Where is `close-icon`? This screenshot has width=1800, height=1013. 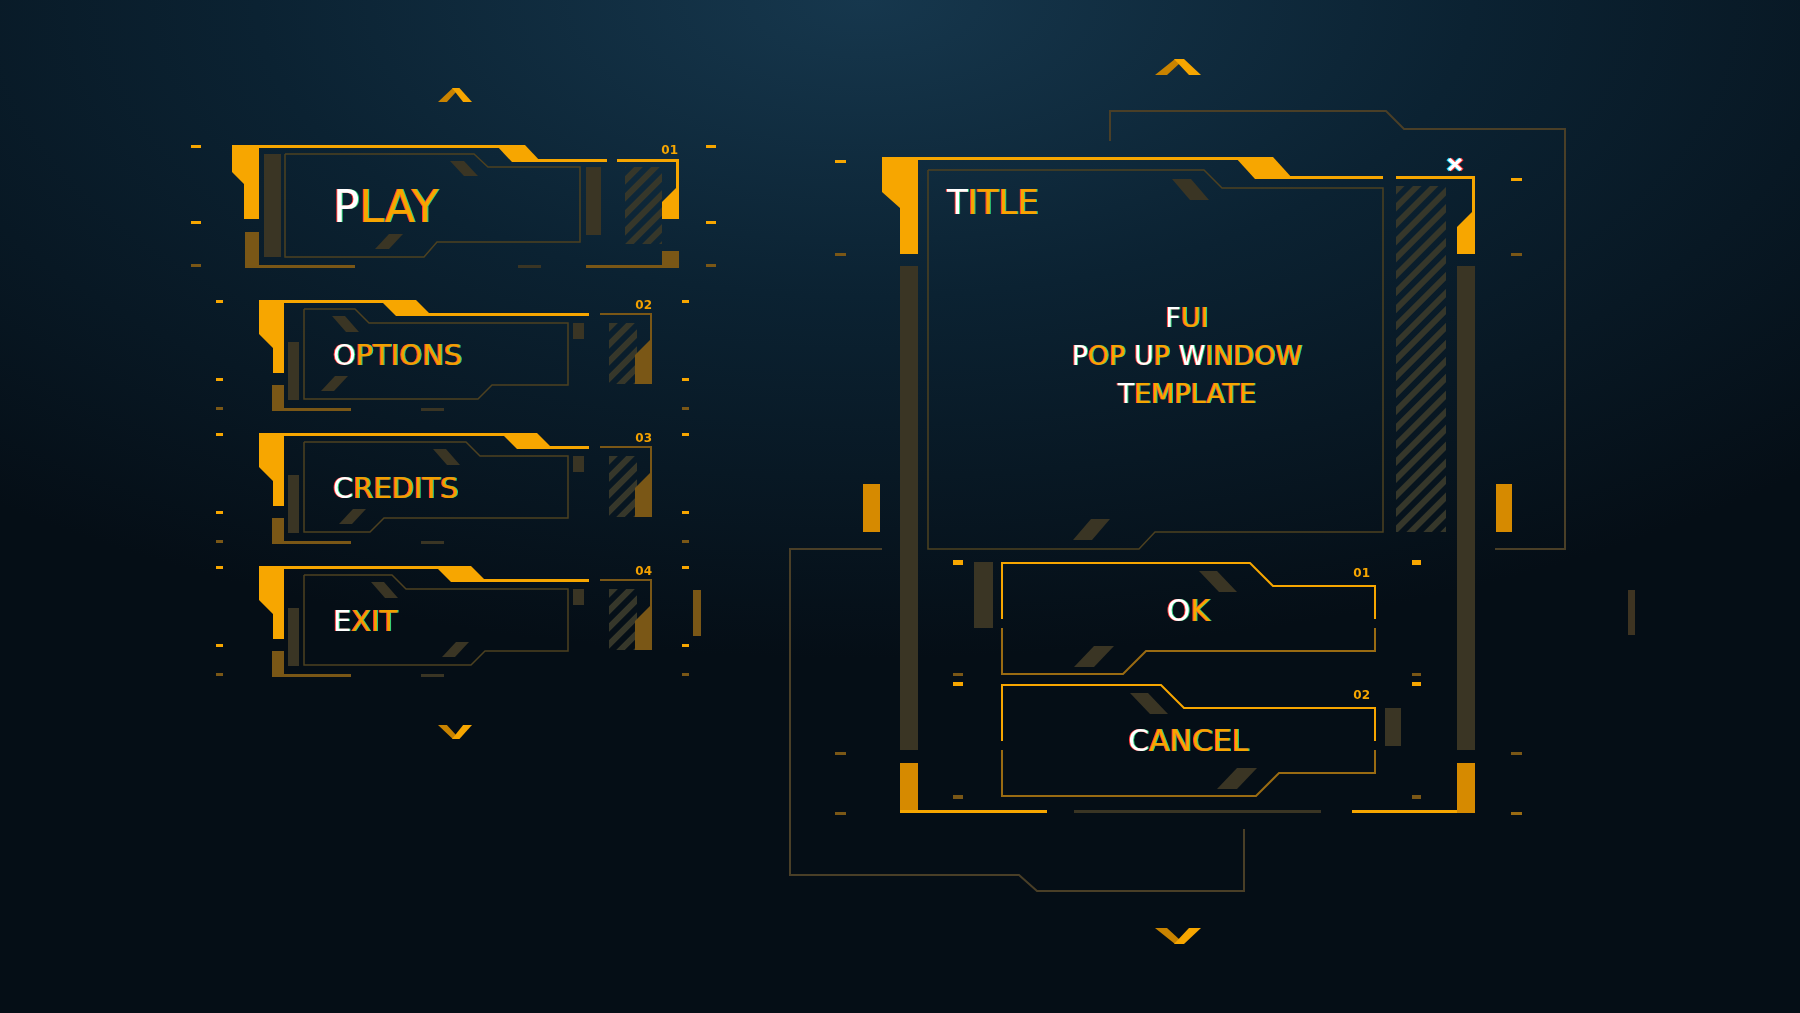 close-icon is located at coordinates (1455, 164).